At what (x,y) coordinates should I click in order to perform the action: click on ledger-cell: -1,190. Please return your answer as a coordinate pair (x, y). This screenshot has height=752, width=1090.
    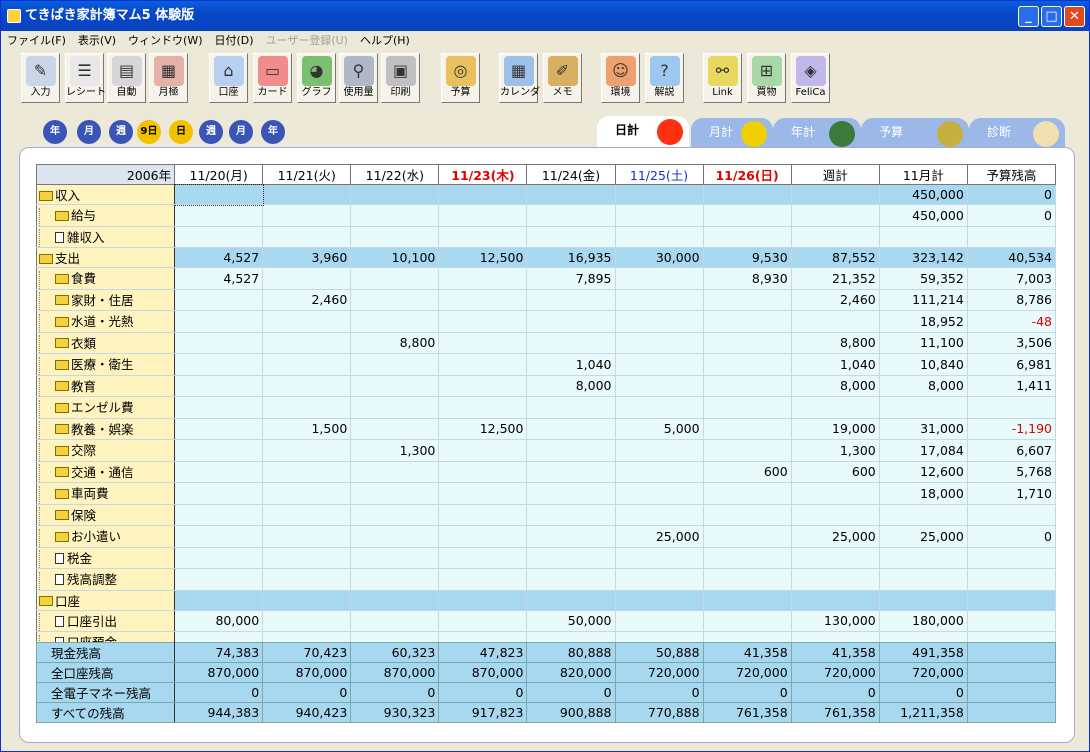
    Looking at the image, I should click on (1011, 428).